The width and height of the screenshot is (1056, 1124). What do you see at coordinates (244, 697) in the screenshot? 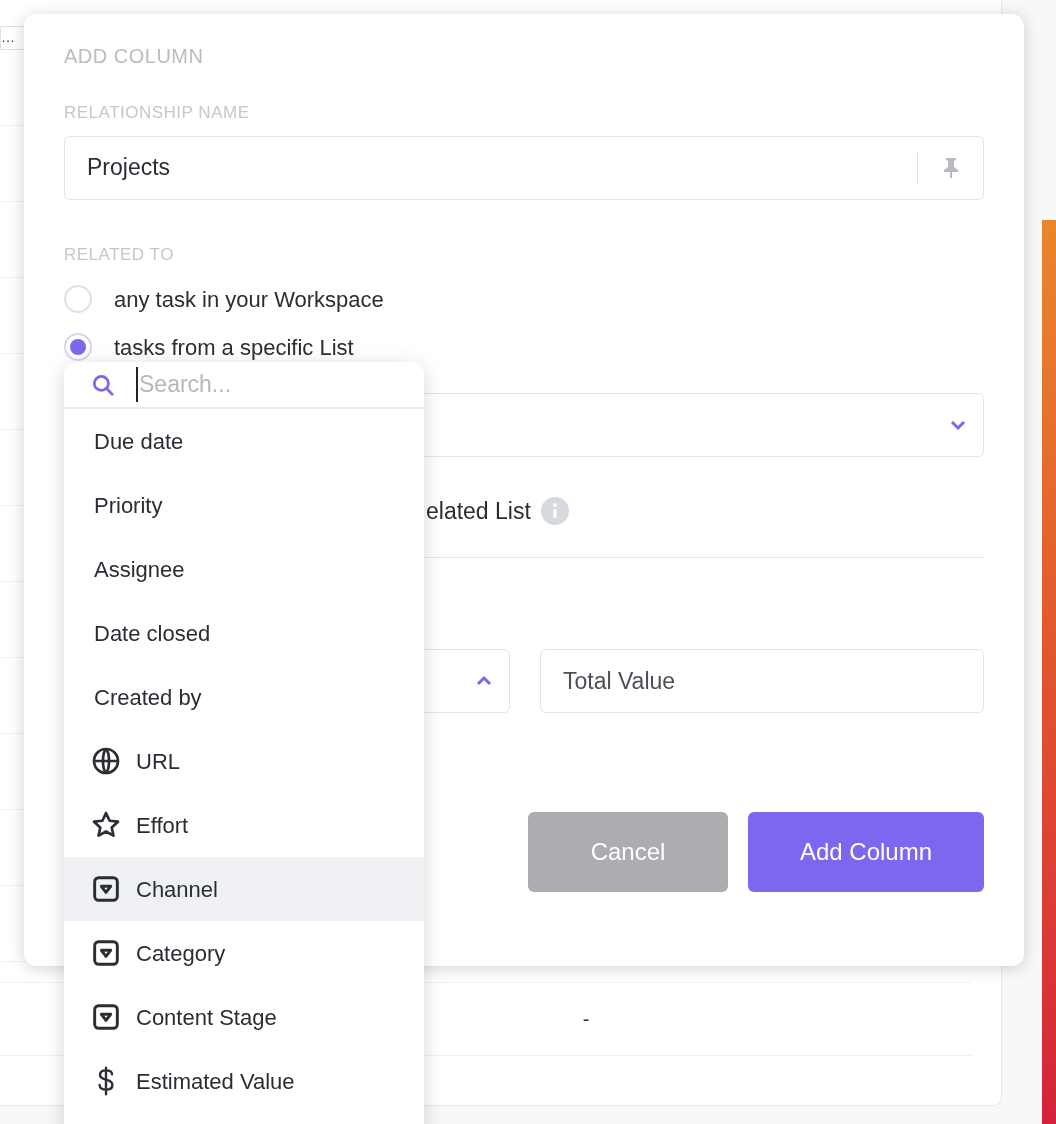
I see `menu-item: Created by` at bounding box center [244, 697].